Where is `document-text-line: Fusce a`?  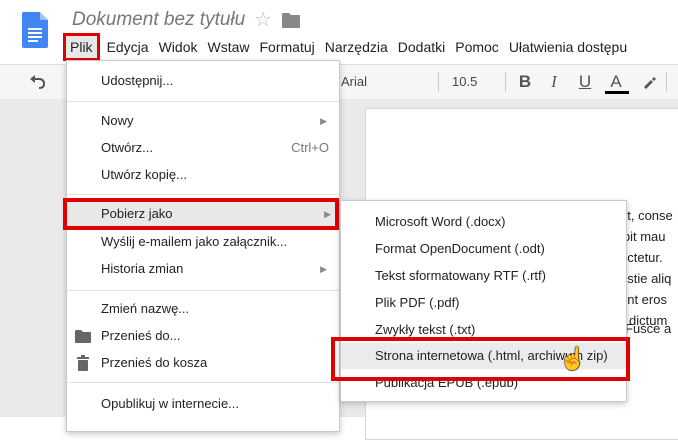 document-text-line: Fusce a is located at coordinates (648, 328).